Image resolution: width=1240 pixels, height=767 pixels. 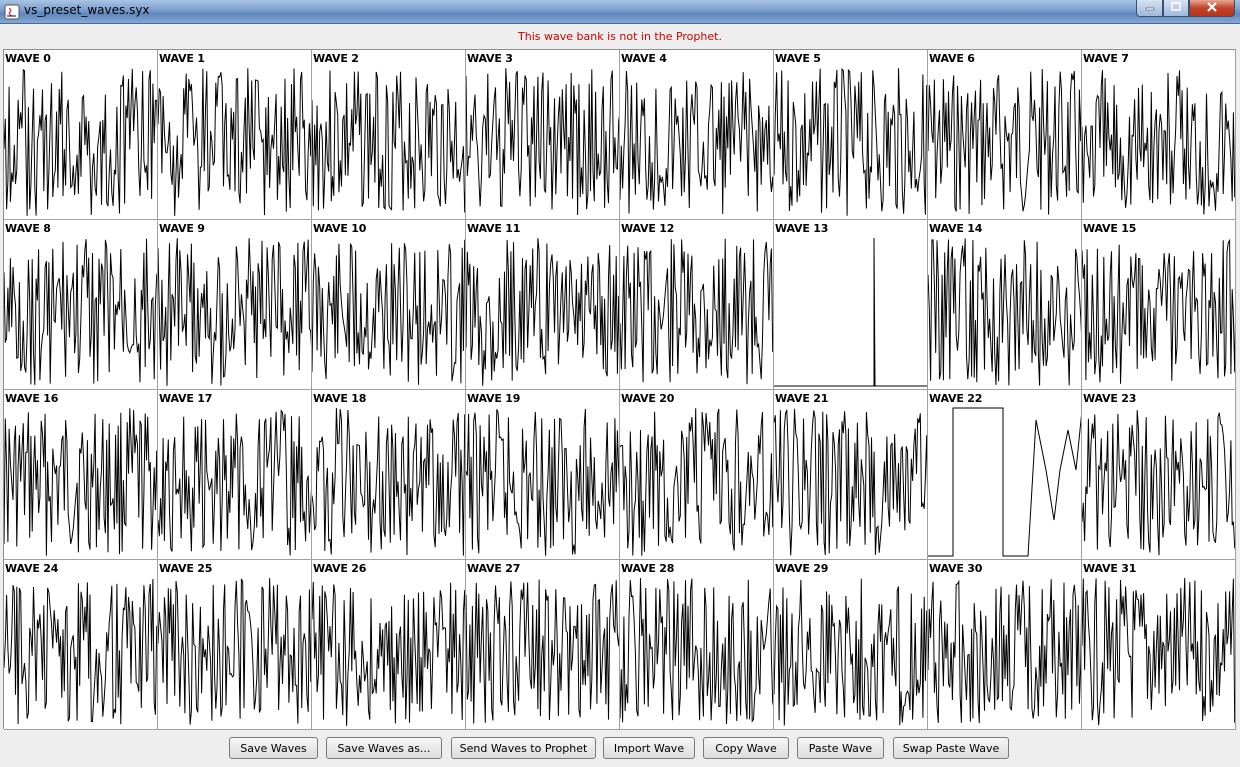 What do you see at coordinates (649, 748) in the screenshot?
I see `import-wave-button: Import Wave` at bounding box center [649, 748].